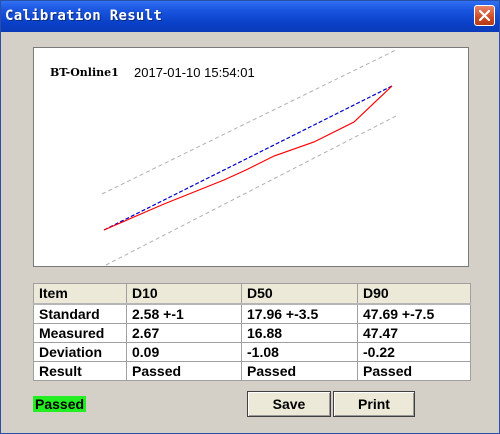  What do you see at coordinates (84, 16) in the screenshot?
I see `window-title: Calibration Result` at bounding box center [84, 16].